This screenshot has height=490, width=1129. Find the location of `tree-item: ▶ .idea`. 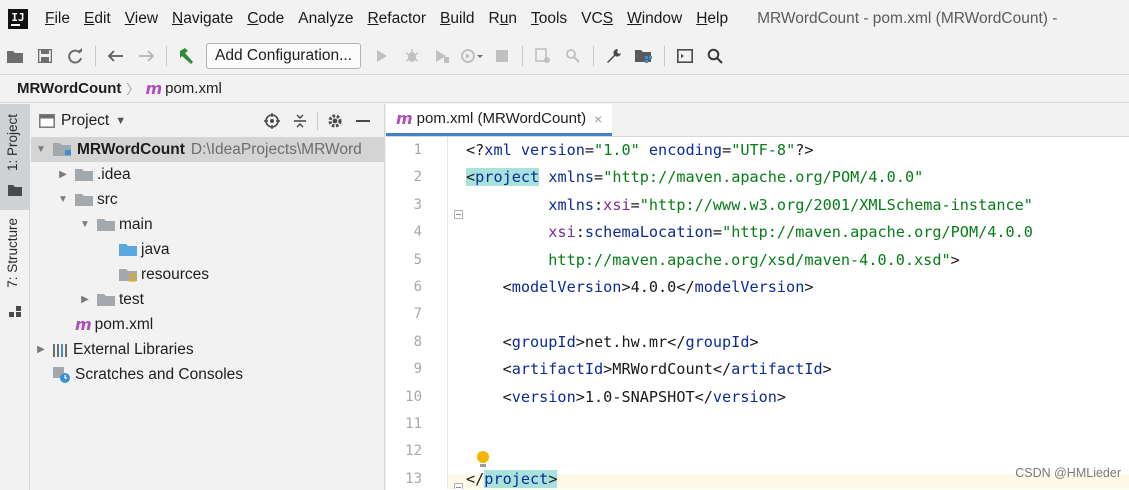

tree-item: ▶ .idea is located at coordinates (207, 174).